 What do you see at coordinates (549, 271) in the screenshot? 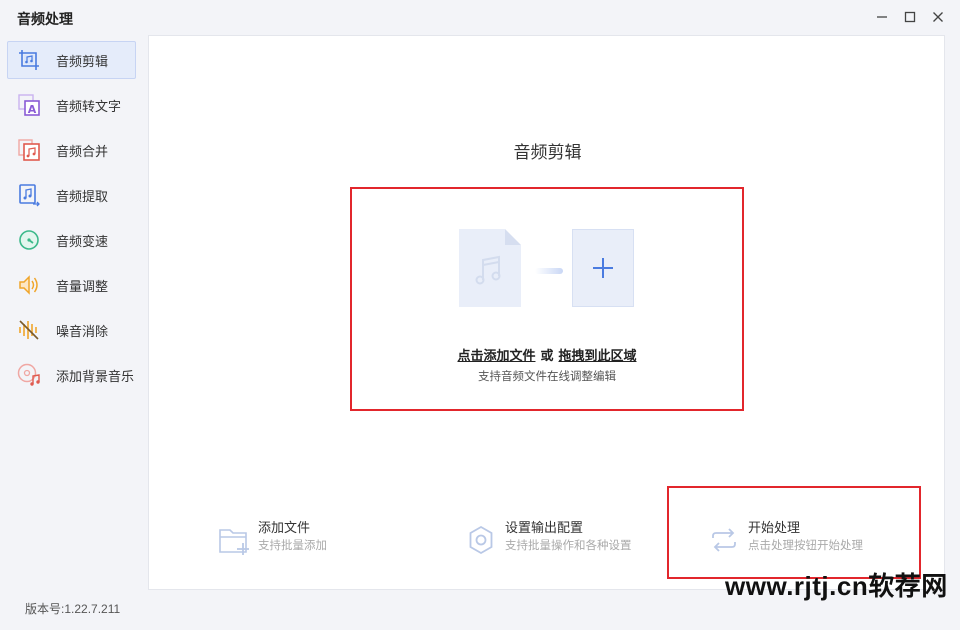
I see `connector-bar` at bounding box center [549, 271].